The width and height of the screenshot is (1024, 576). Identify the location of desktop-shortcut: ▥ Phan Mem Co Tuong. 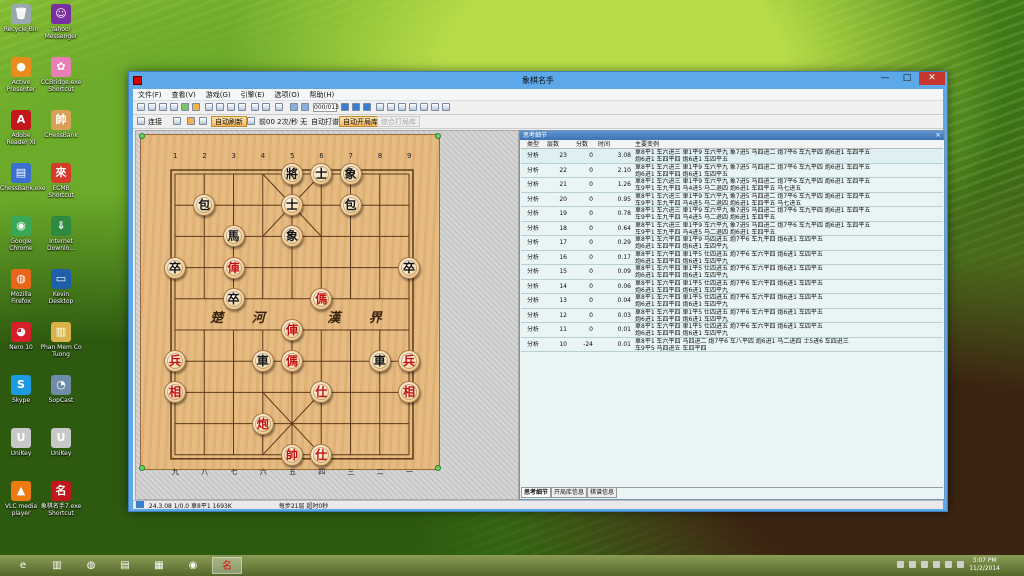
(61, 340).